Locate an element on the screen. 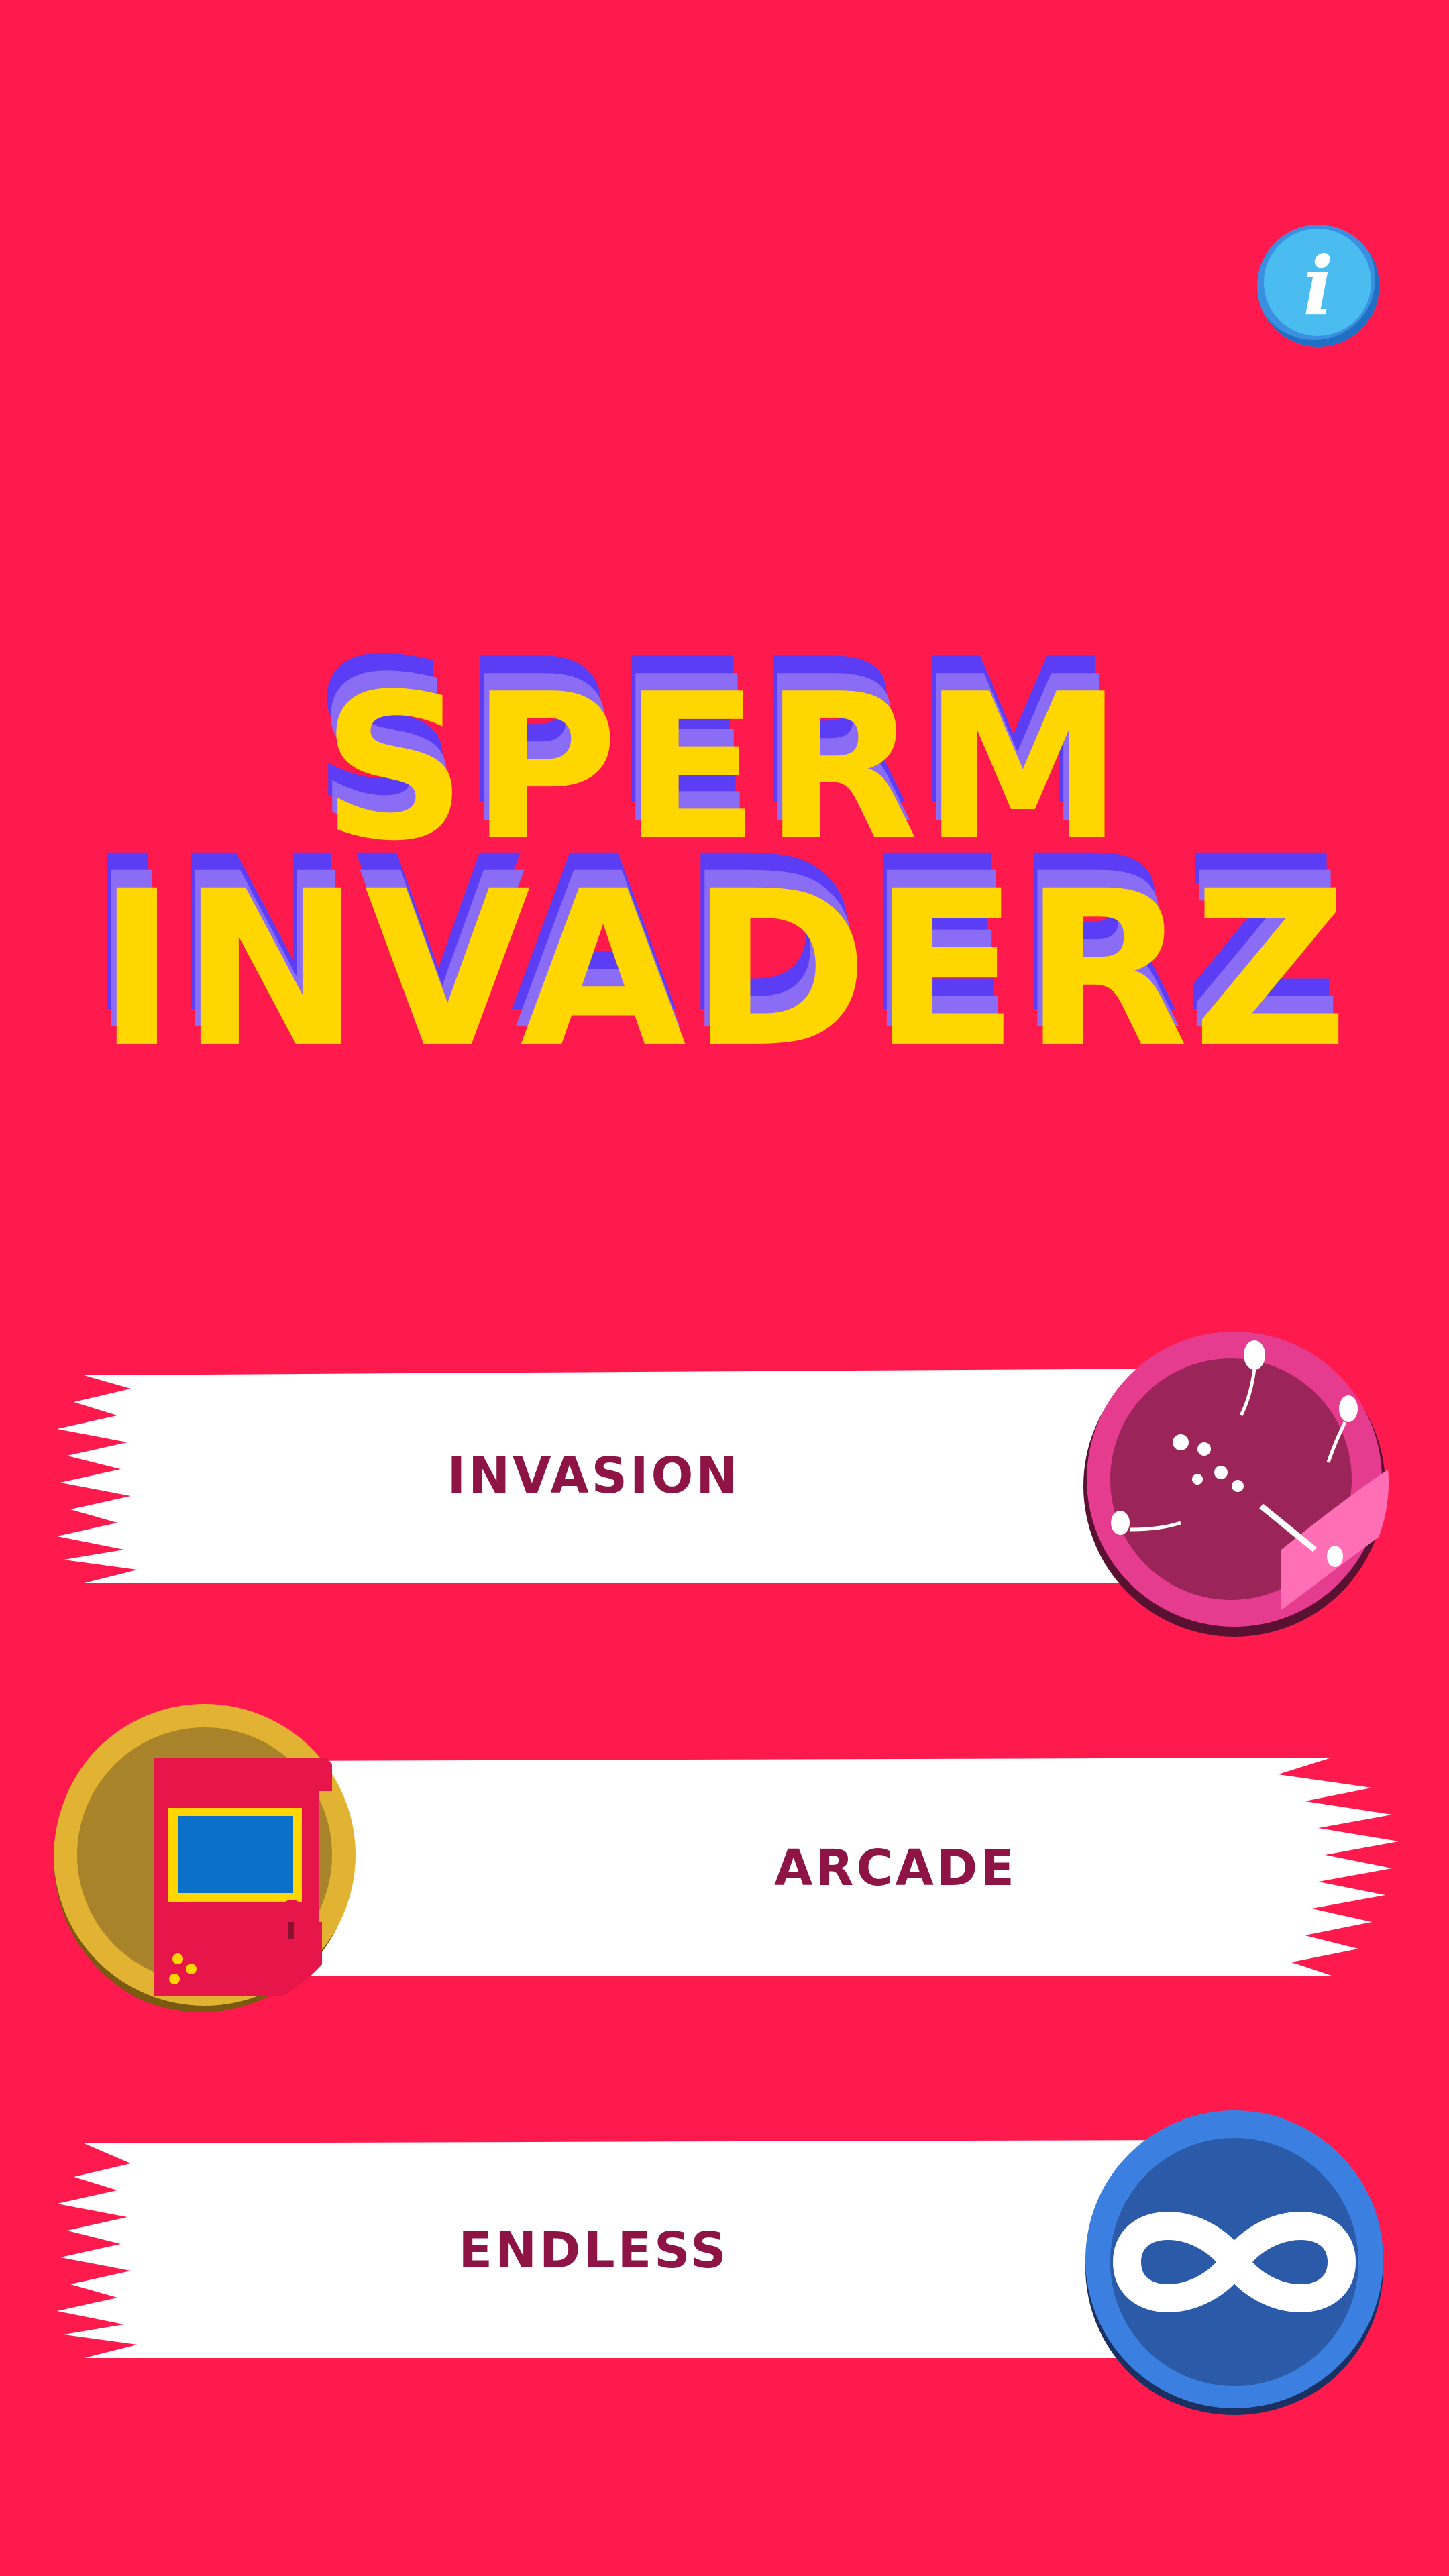 The height and width of the screenshot is (2576, 1449). invasion-label: INVASION is located at coordinates (594, 1476).